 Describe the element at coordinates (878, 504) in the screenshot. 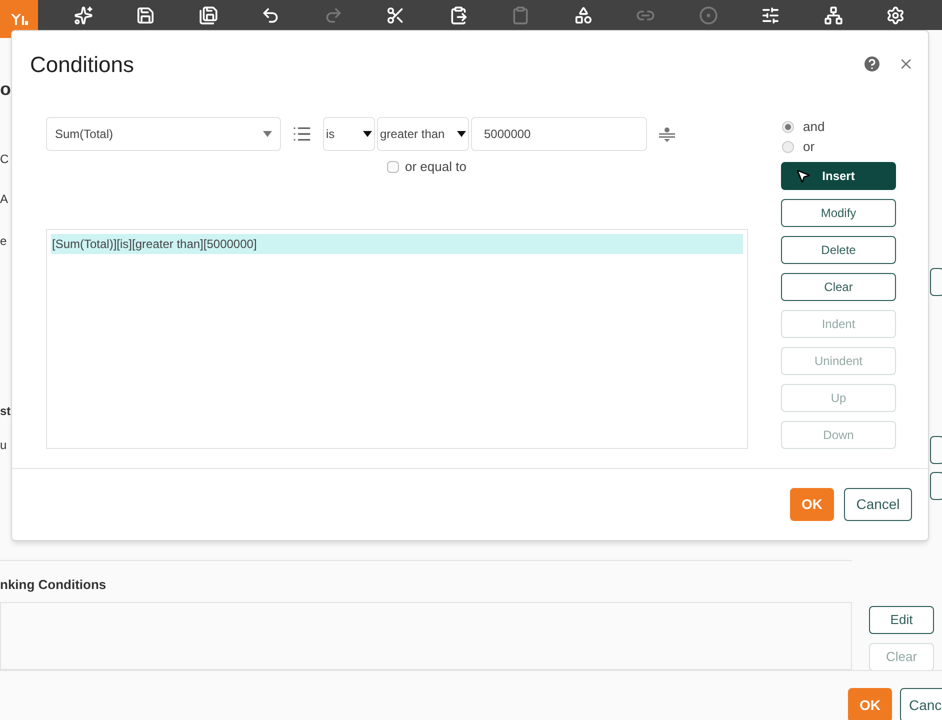

I see `cancel-button: Cancel` at that location.